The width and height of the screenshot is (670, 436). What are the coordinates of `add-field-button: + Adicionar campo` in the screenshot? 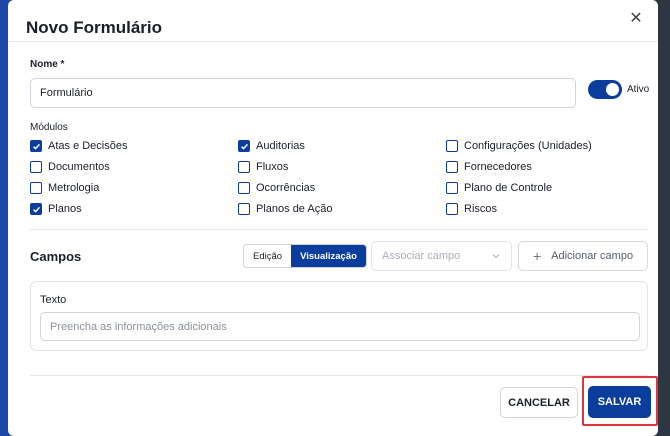 It's located at (583, 256).